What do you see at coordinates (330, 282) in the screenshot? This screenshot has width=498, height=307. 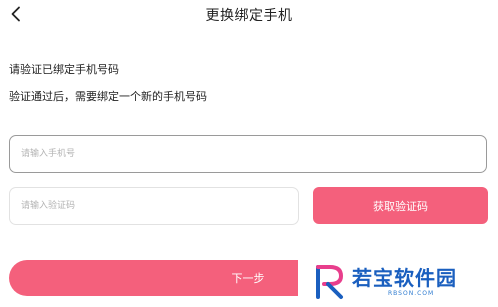 I see `rbson-logo-icon` at bounding box center [330, 282].